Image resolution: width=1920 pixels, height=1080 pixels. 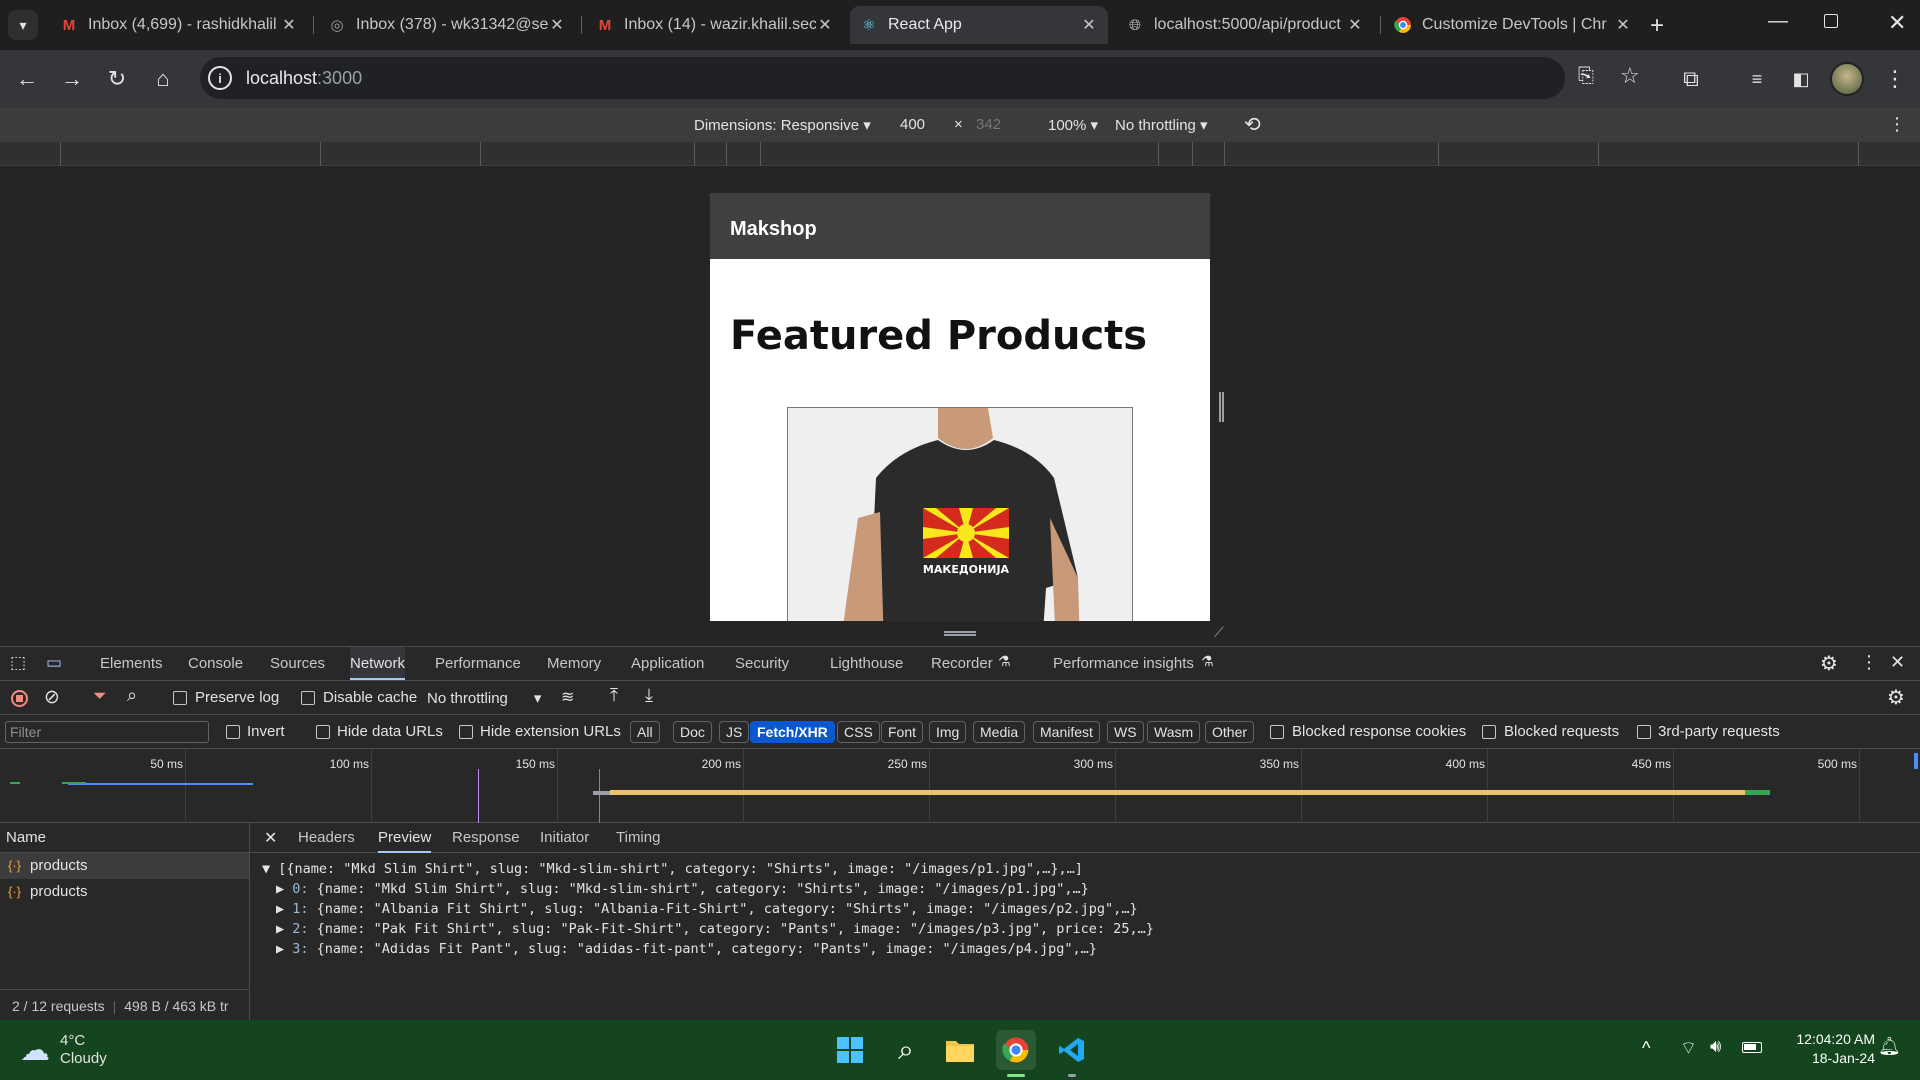 What do you see at coordinates (100, 696) in the screenshot?
I see `filter-funnel-icon: ⏷` at bounding box center [100, 696].